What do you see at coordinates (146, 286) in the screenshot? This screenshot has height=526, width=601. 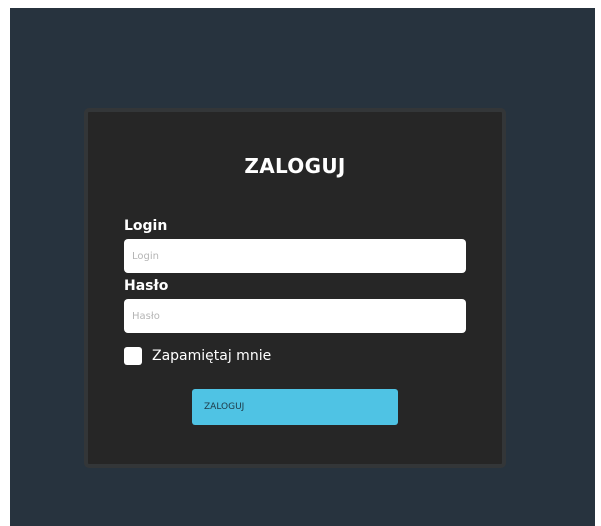 I see `password-label: Hasło` at bounding box center [146, 286].